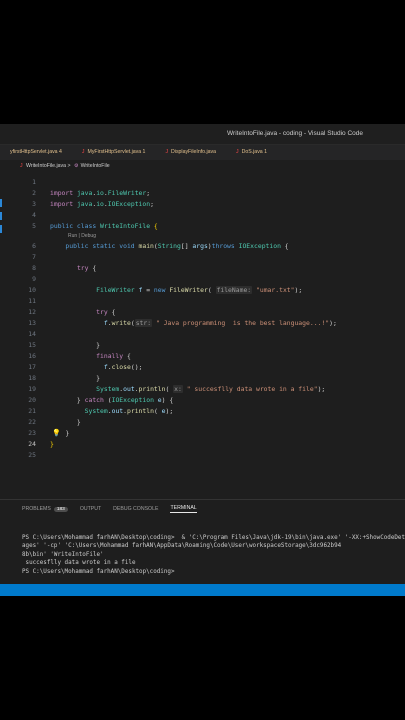  Describe the element at coordinates (32, 455) in the screenshot. I see `line-number: 25` at that location.